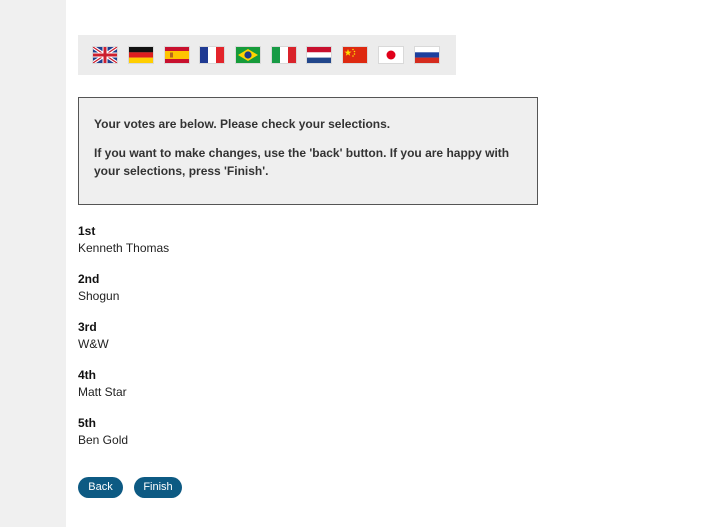  What do you see at coordinates (87, 327) in the screenshot?
I see `vote-rank: 3rd` at bounding box center [87, 327].